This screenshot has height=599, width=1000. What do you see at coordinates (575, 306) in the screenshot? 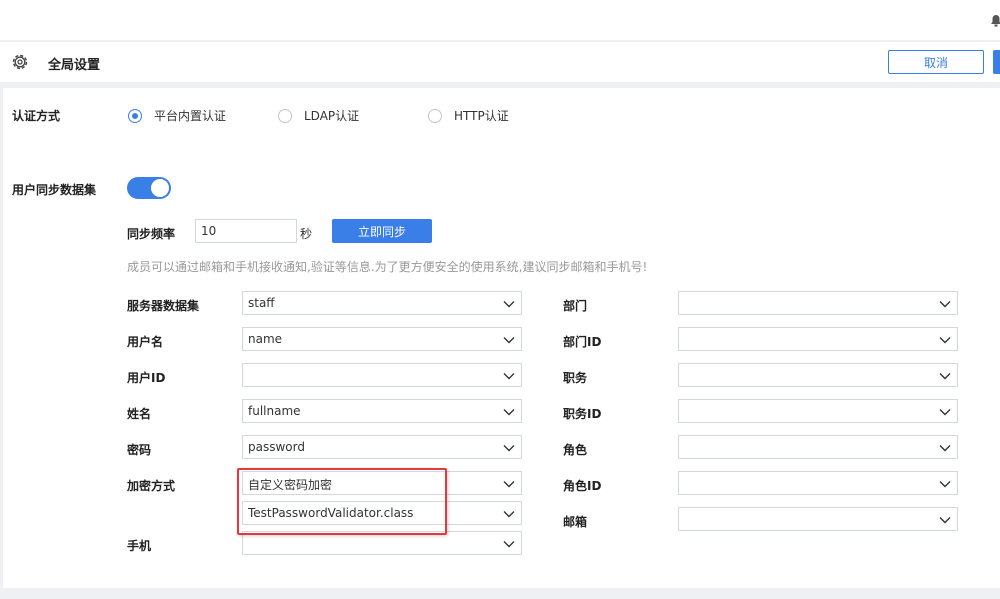
I see `field-label-department: 部门` at bounding box center [575, 306].